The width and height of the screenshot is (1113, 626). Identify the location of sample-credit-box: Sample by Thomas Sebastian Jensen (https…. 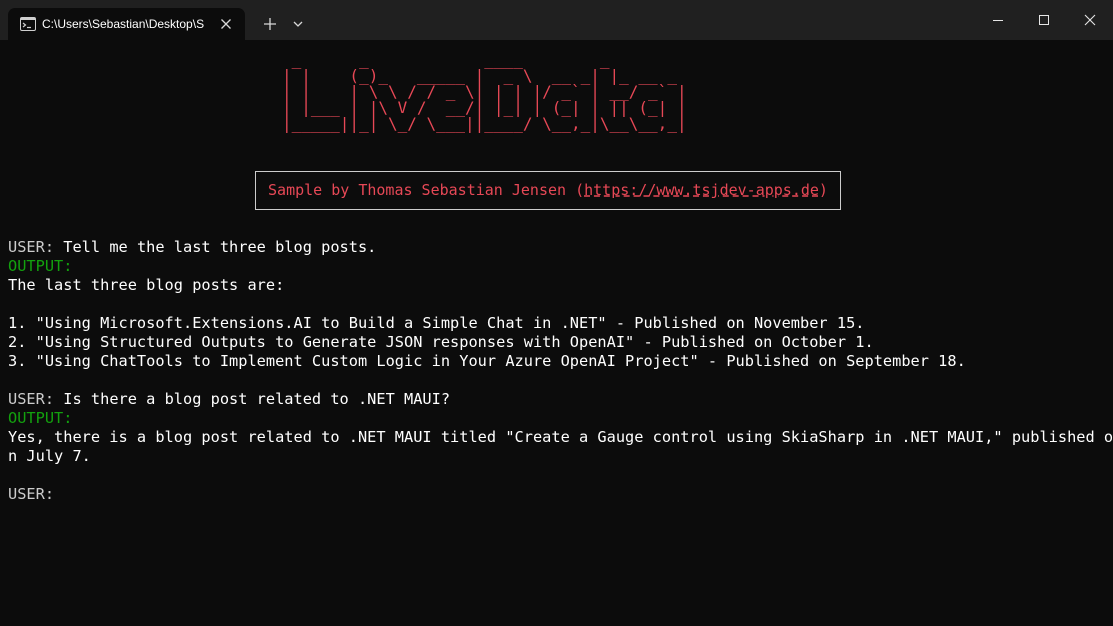
(548, 190).